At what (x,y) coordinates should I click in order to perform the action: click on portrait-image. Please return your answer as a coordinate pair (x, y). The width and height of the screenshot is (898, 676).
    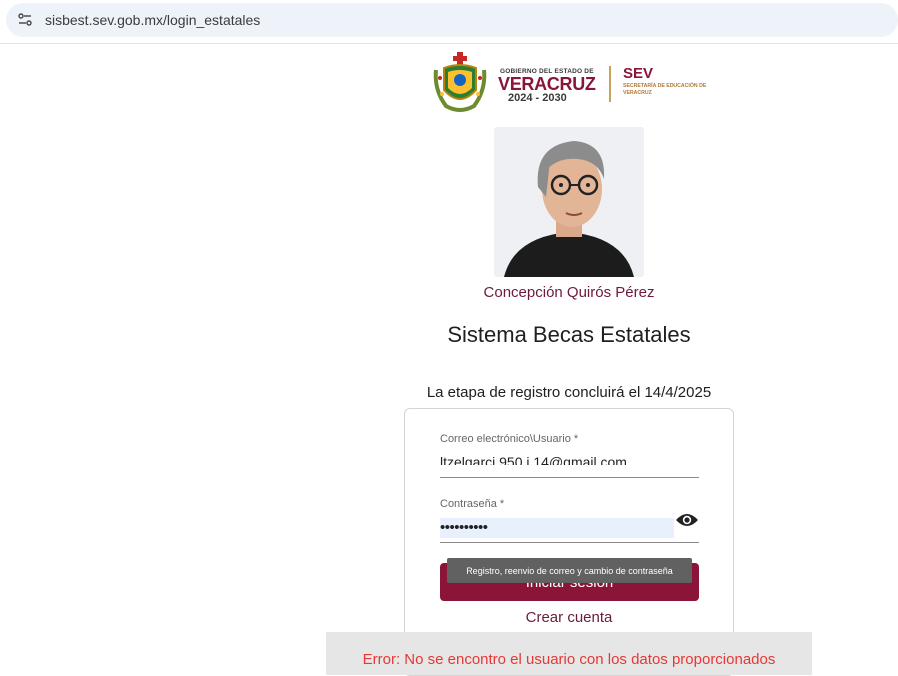
    Looking at the image, I should click on (569, 202).